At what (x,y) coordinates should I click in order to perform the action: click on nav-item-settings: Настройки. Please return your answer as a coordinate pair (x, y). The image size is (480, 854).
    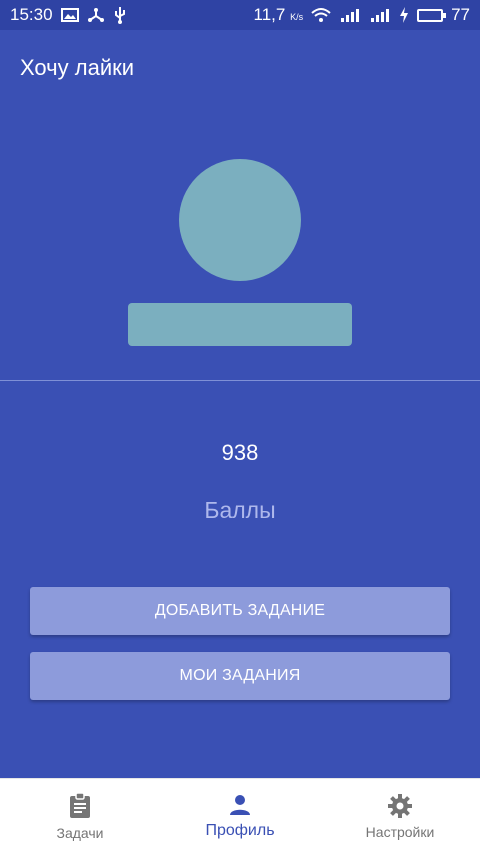
    Looking at the image, I should click on (400, 816).